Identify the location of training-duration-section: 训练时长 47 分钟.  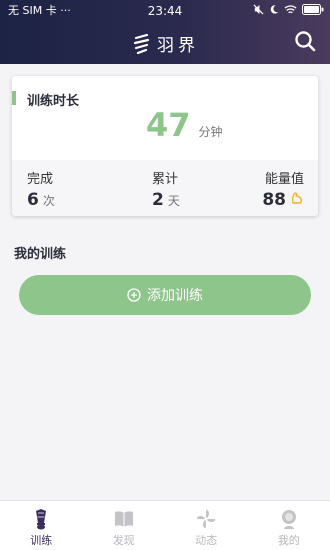
(165, 117).